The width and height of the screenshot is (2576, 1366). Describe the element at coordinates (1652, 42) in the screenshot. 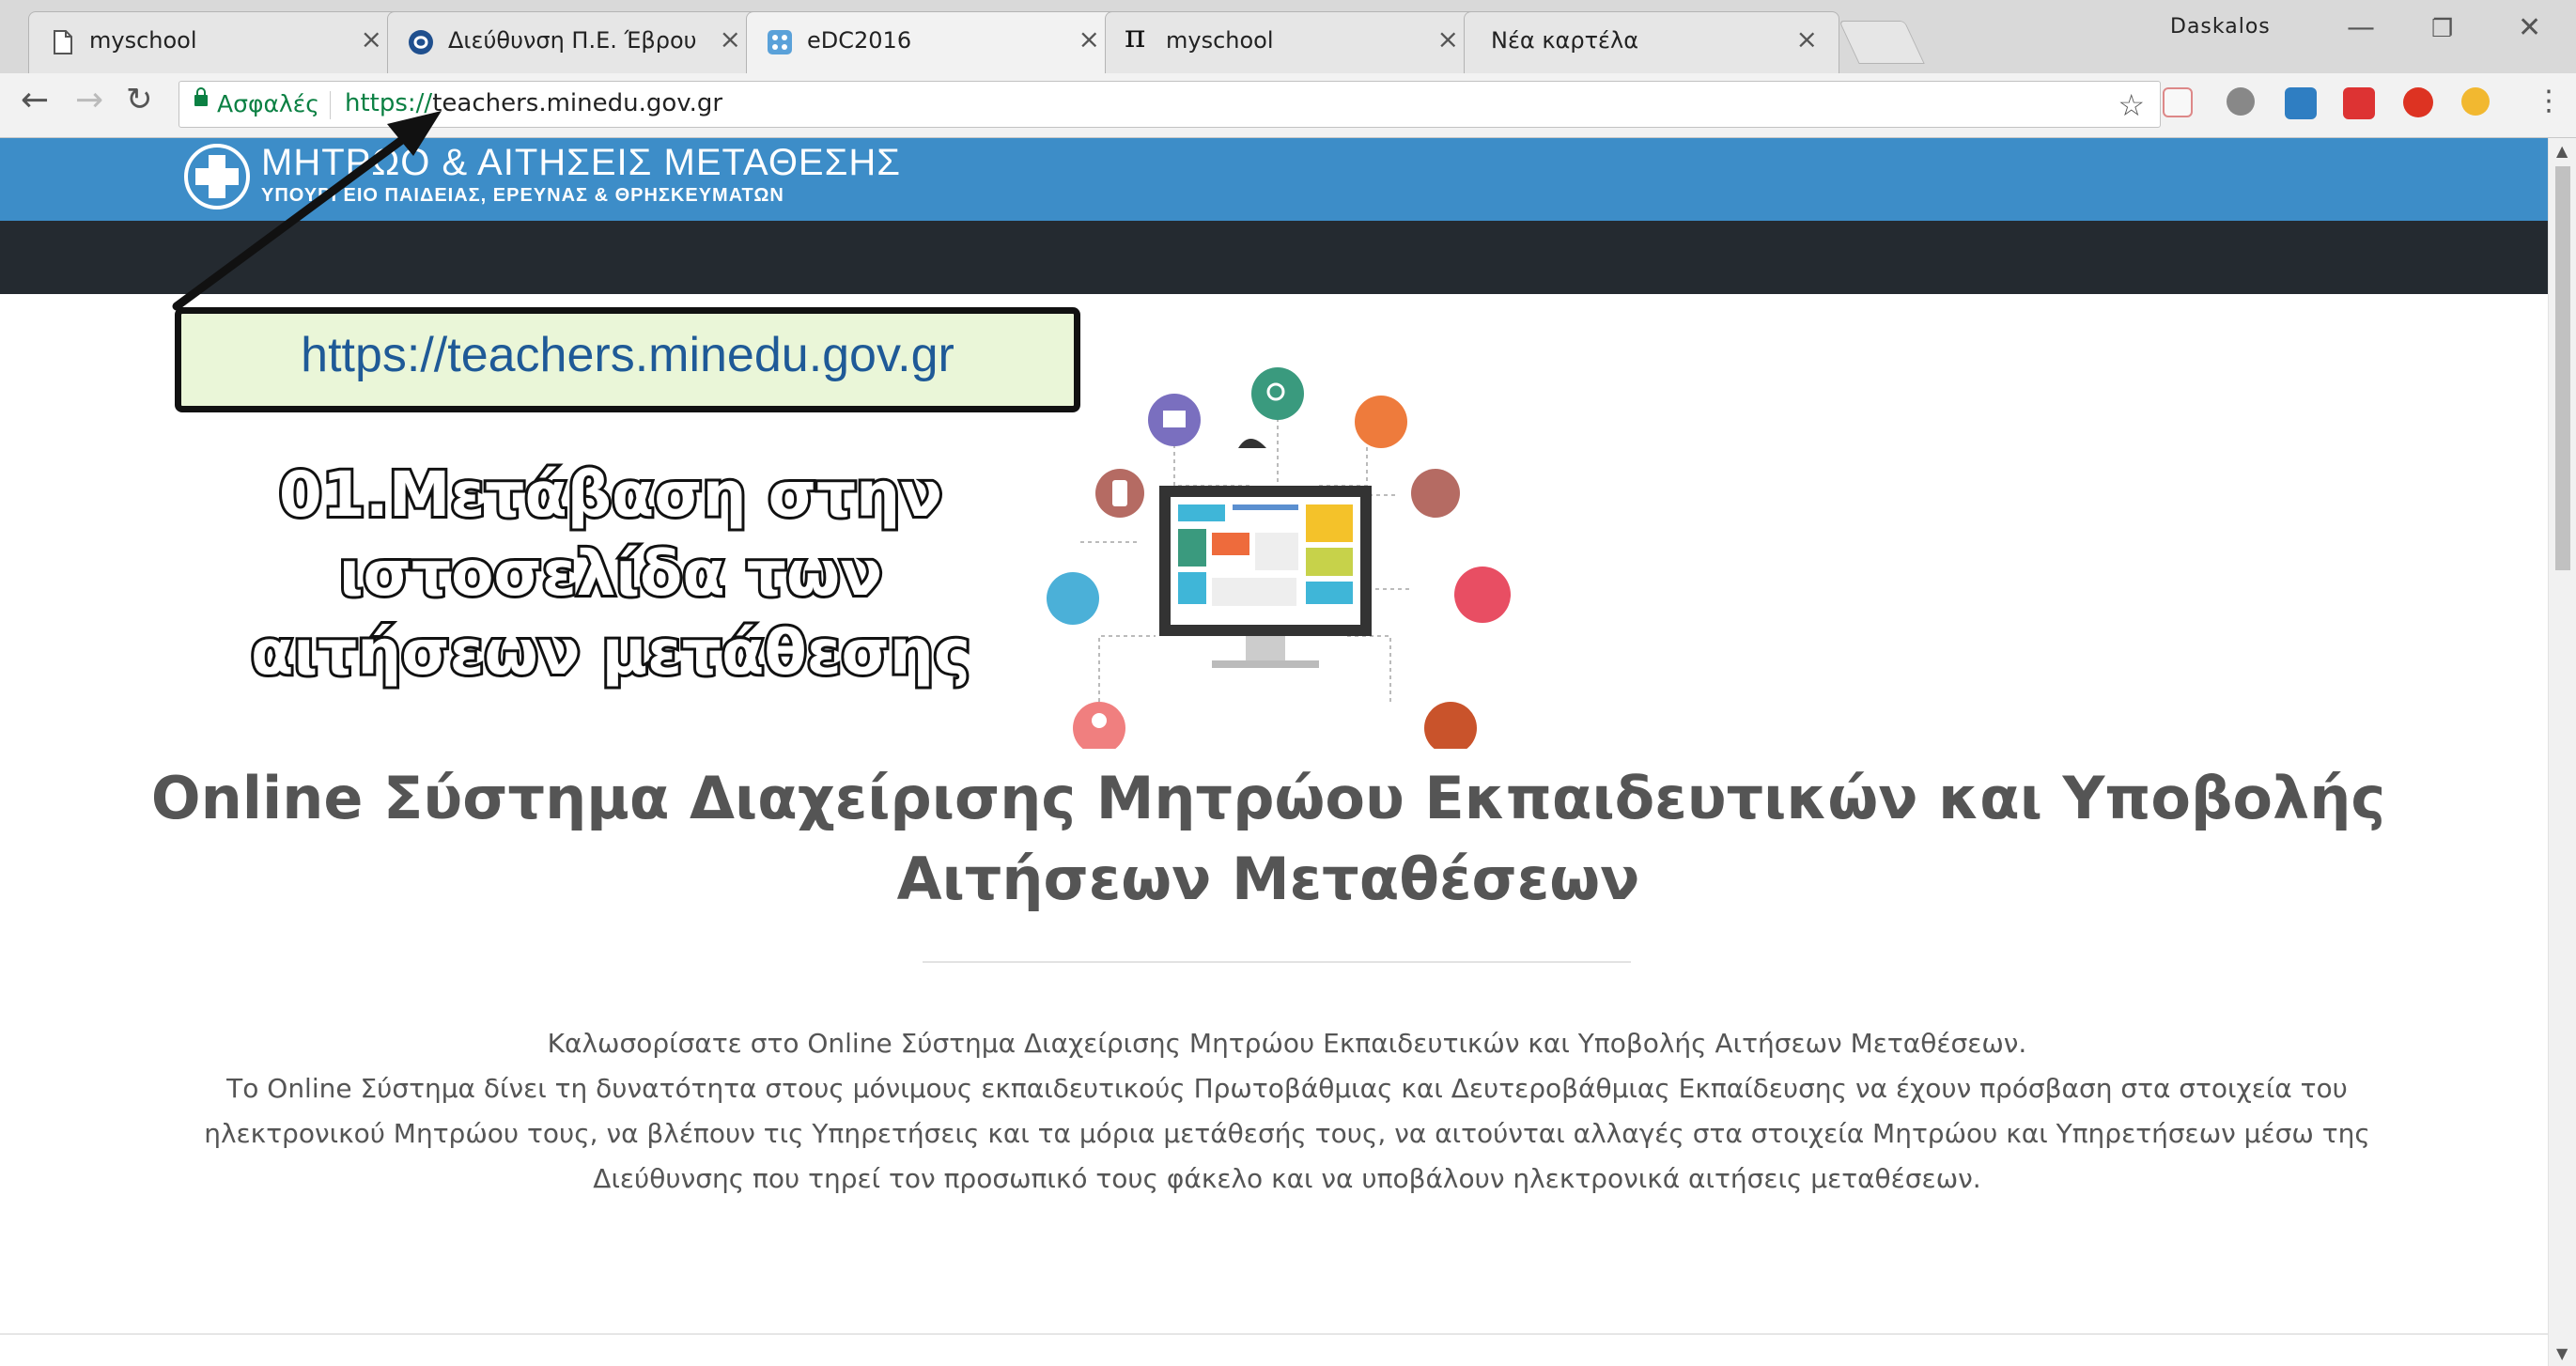

I see `tab-new-tab: Νέα καρτέλα ×` at that location.